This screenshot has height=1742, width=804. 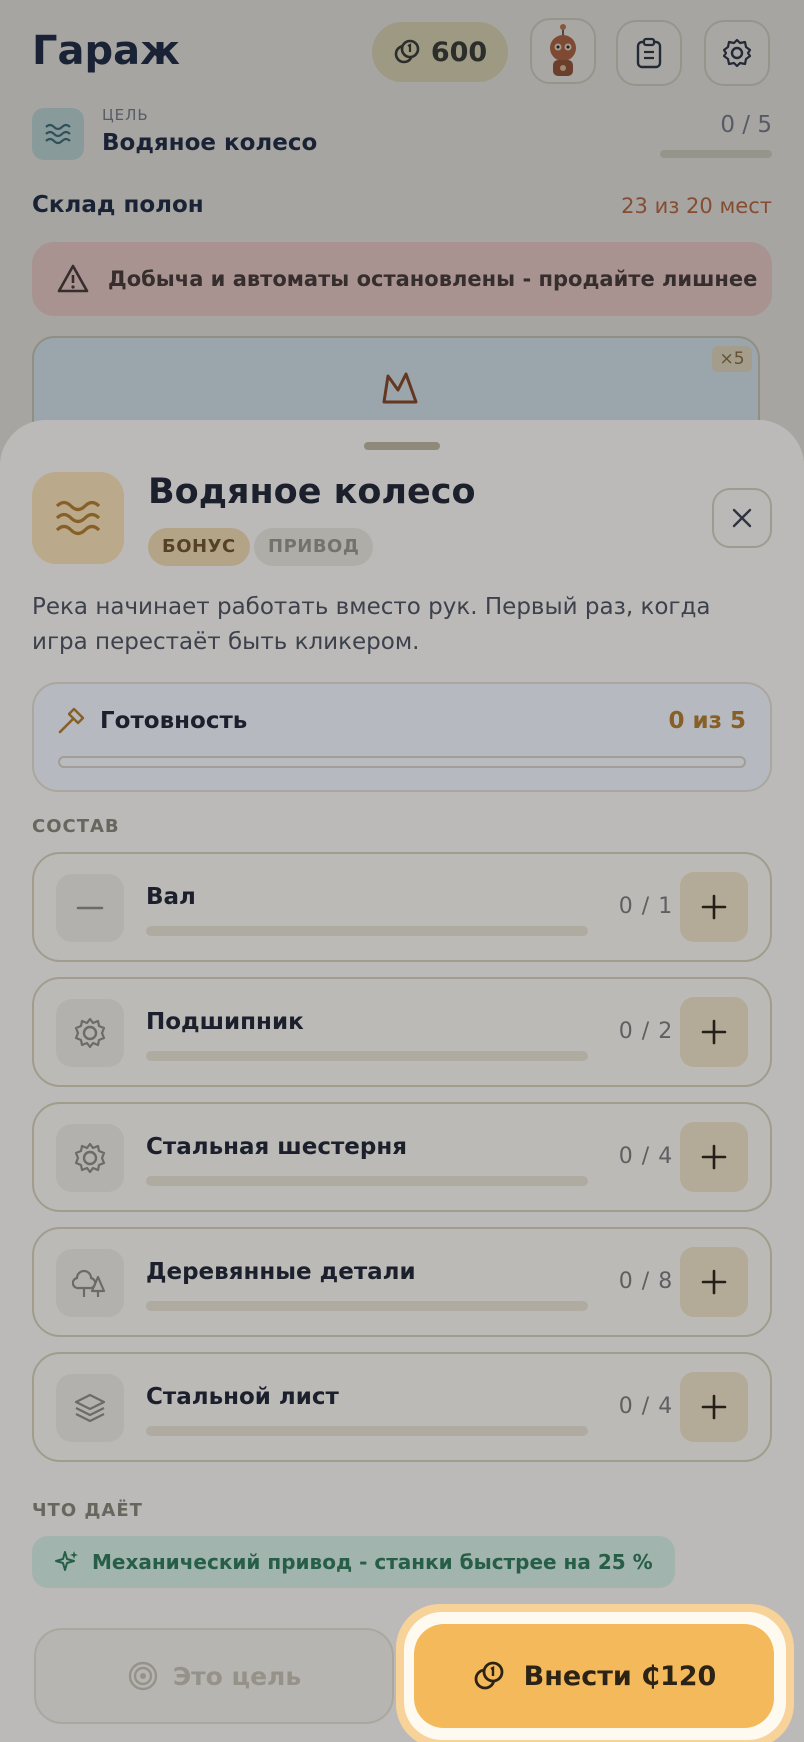 I want to click on badge-bonus: БОНУС, so click(x=199, y=547).